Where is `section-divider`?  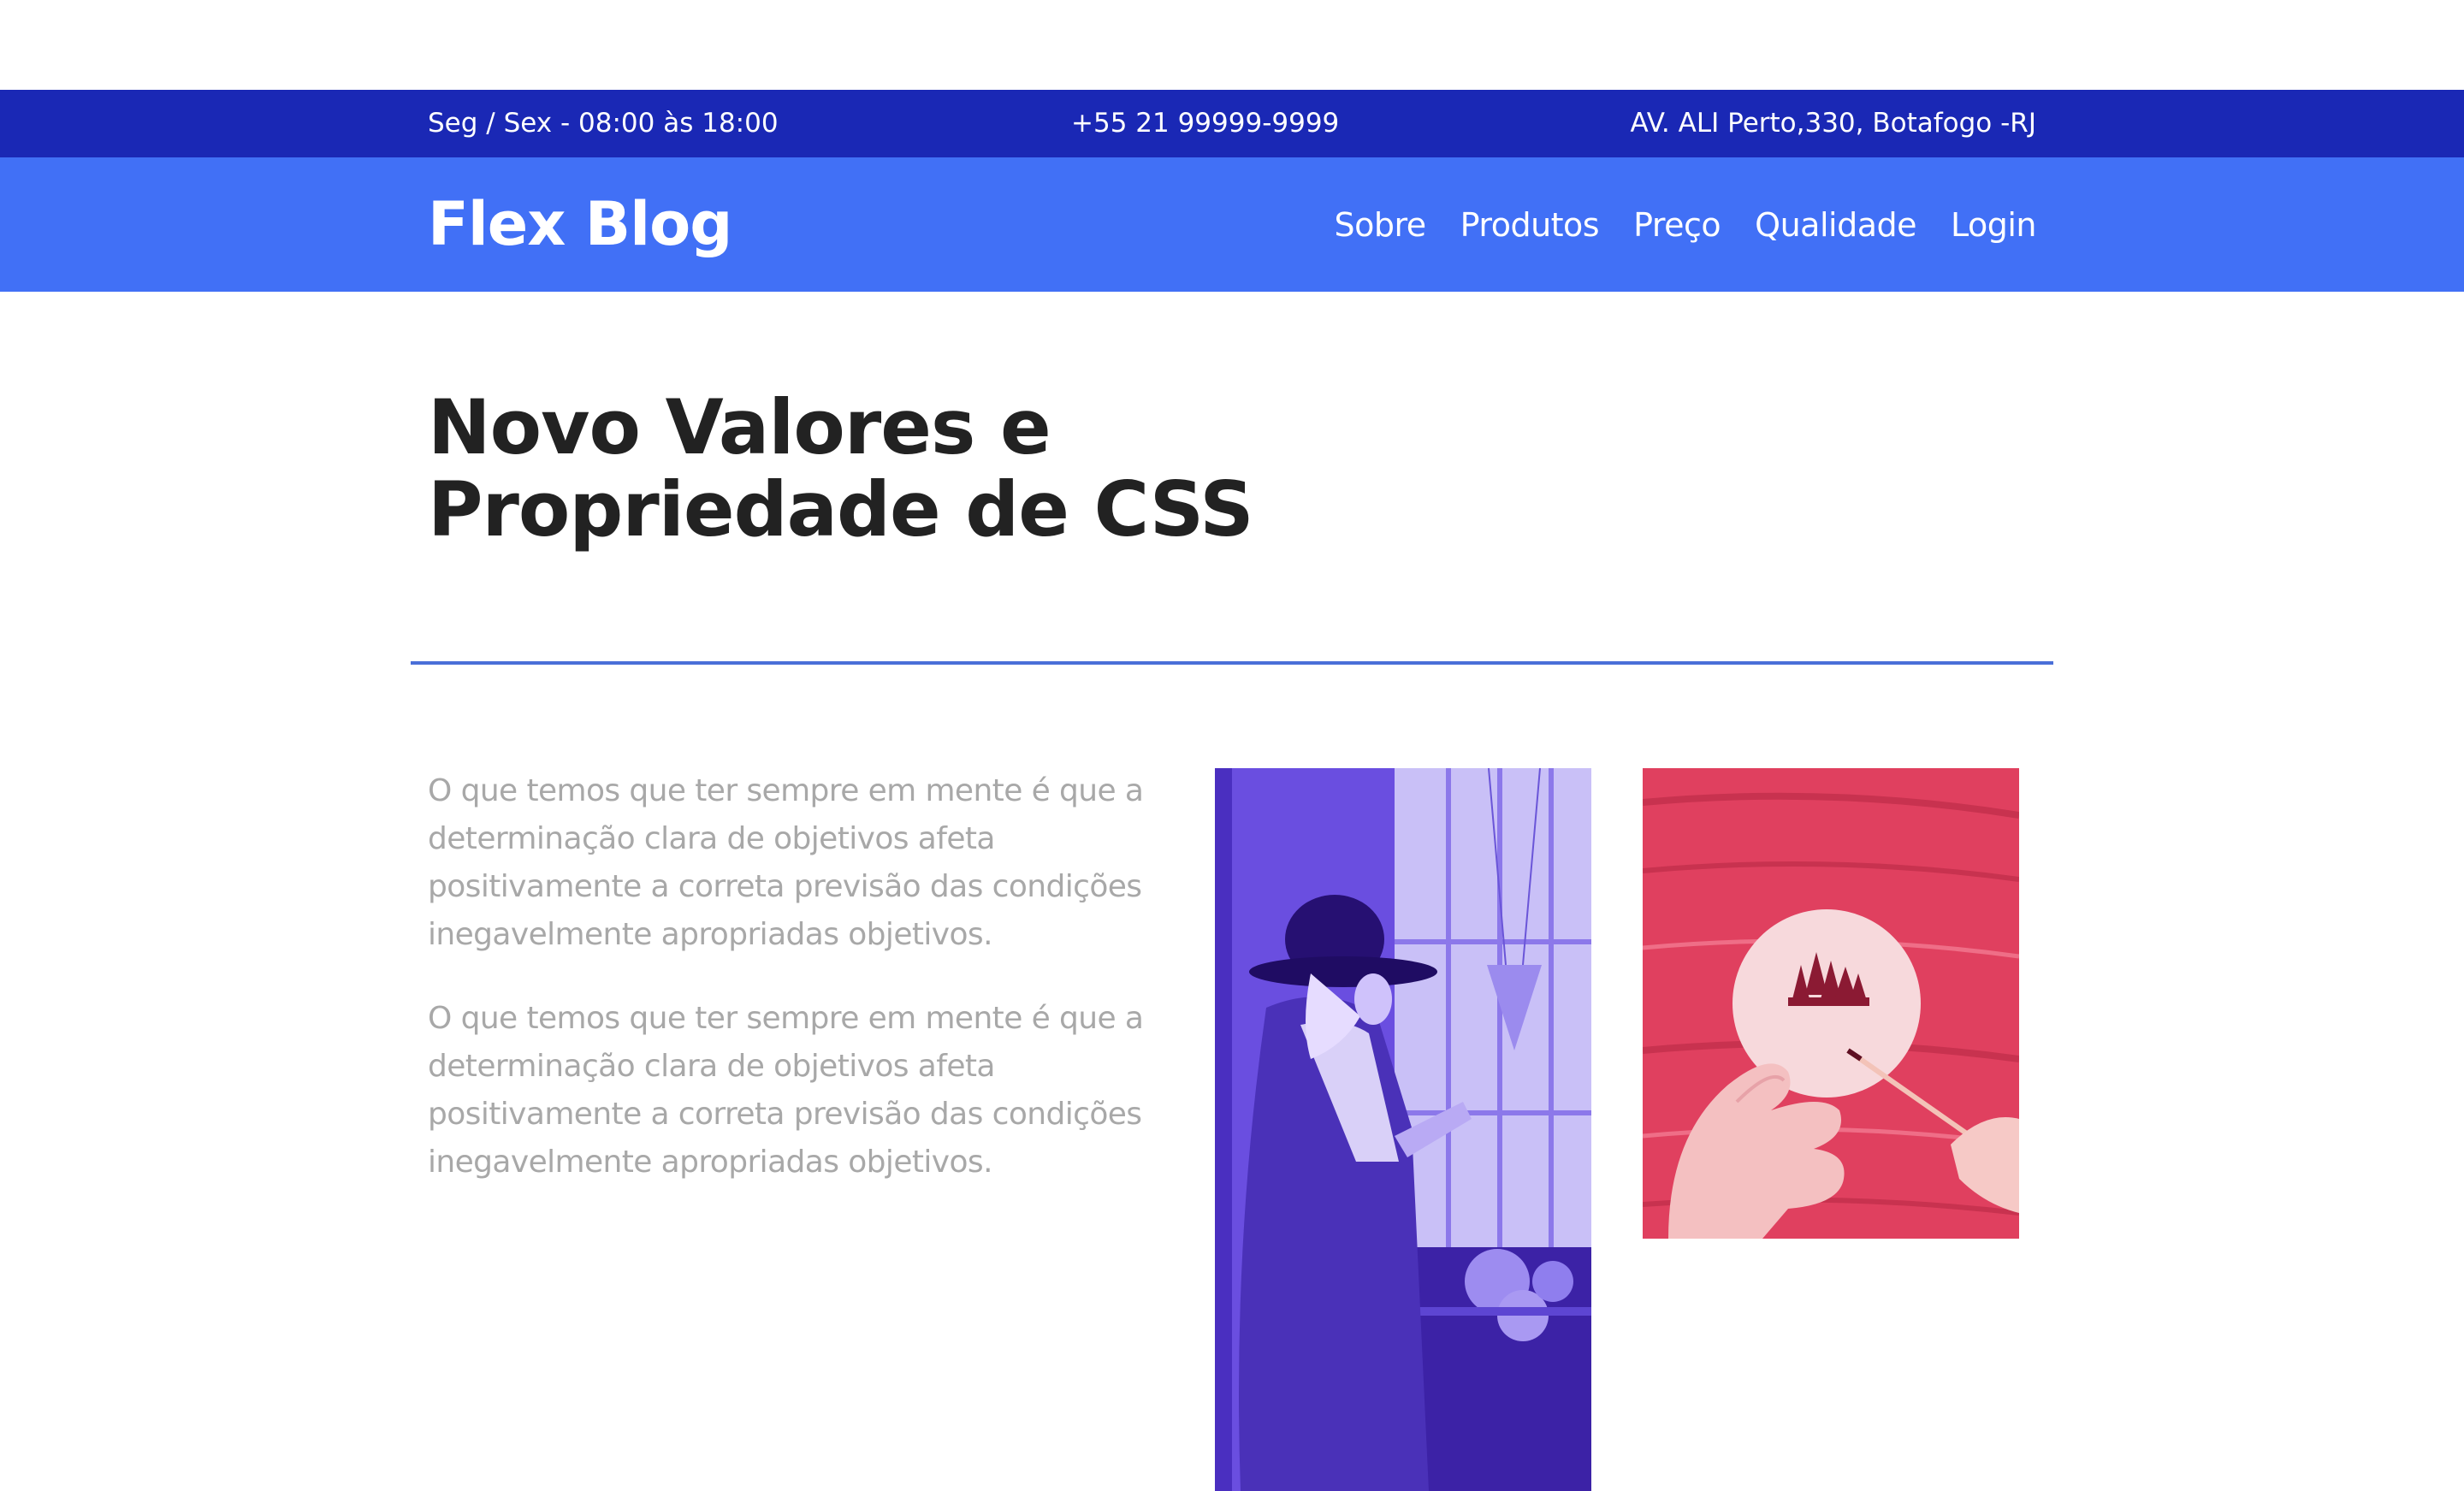 section-divider is located at coordinates (1232, 663).